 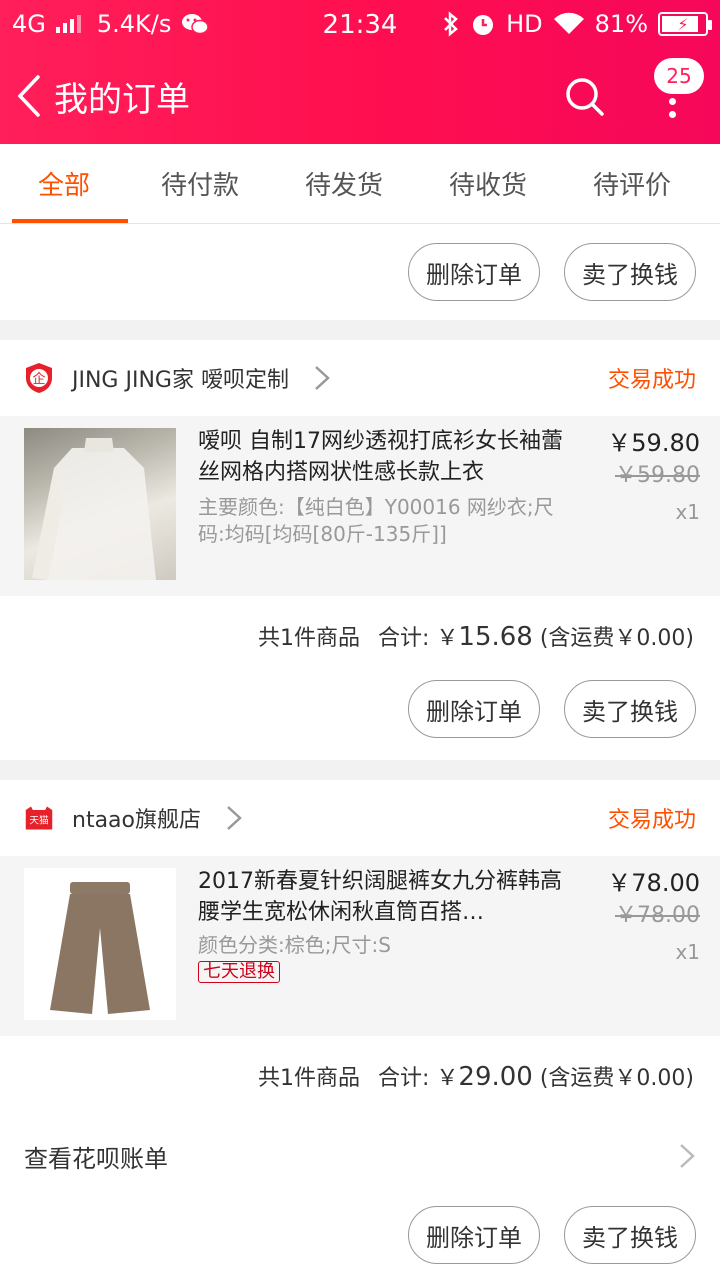 What do you see at coordinates (360, 818) in the screenshot?
I see `shop-row: 天猫 ntaao旗舰店 交易成功` at bounding box center [360, 818].